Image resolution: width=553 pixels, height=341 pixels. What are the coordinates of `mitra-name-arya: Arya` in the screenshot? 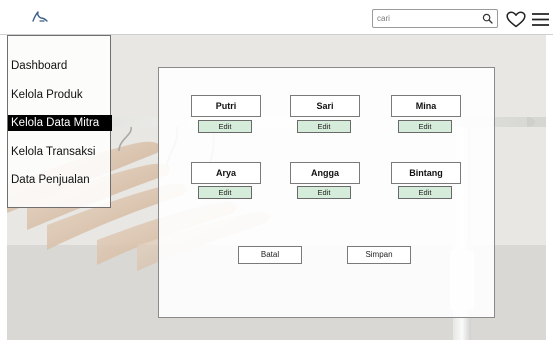 It's located at (226, 173).